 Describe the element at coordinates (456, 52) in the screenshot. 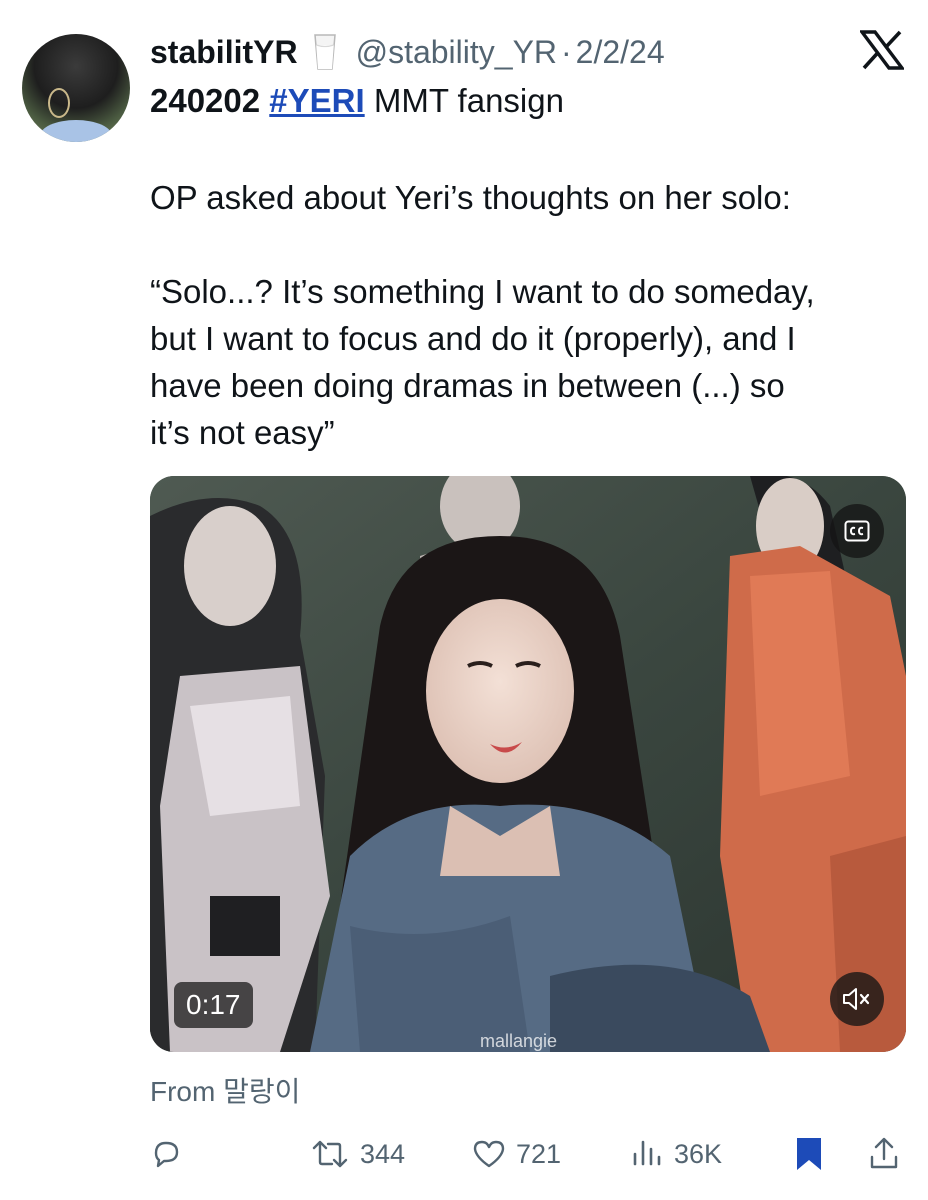

I see `author-handle: @stability_YR` at that location.